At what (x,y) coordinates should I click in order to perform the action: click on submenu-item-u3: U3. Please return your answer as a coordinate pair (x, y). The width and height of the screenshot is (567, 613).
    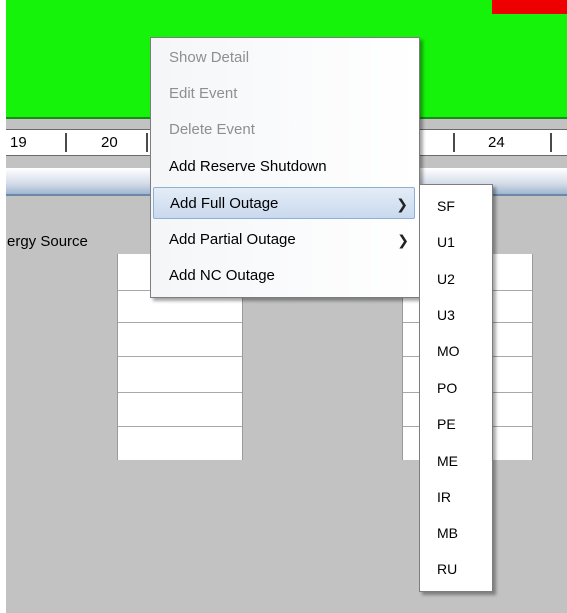
    Looking at the image, I should click on (455, 315).